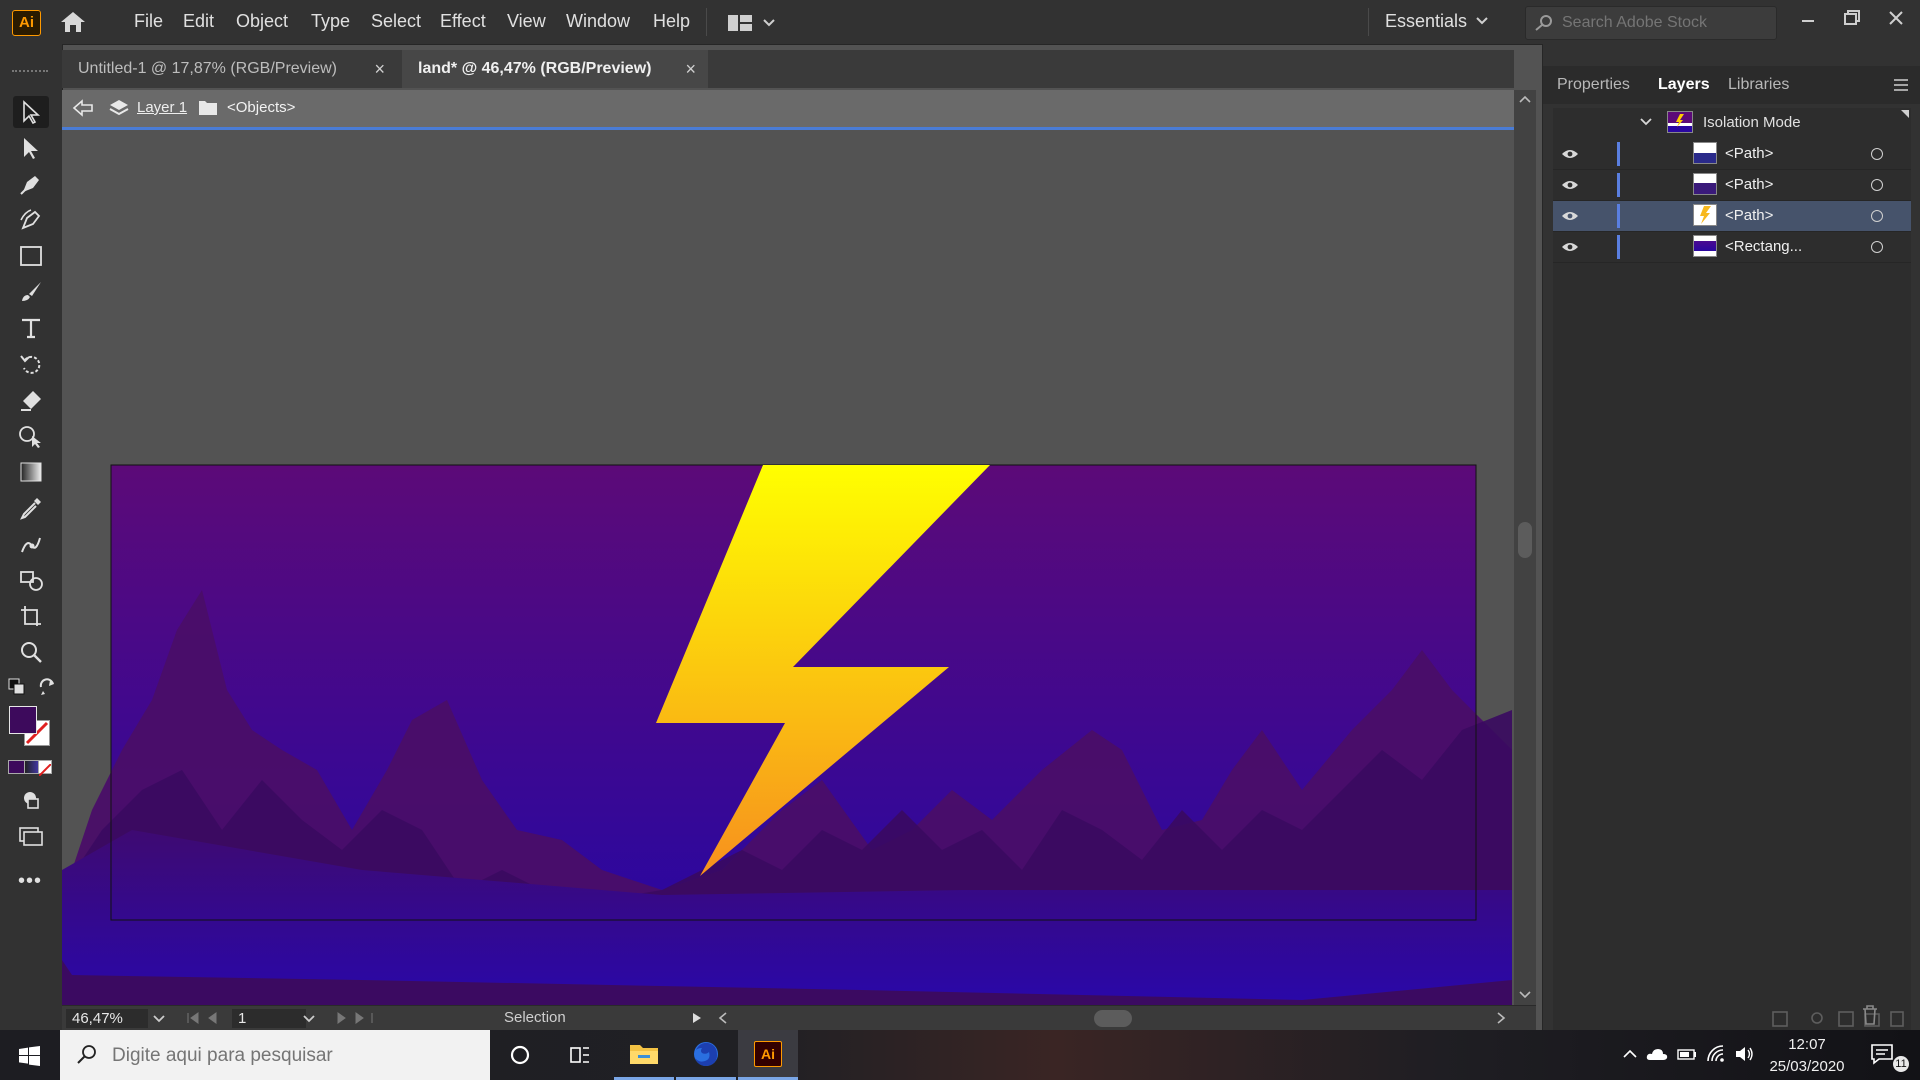 The height and width of the screenshot is (1080, 1920). What do you see at coordinates (229, 69) in the screenshot?
I see `tab-untitled-1: Untitled-1 @ 17,87% (RGB/Preview) ×` at bounding box center [229, 69].